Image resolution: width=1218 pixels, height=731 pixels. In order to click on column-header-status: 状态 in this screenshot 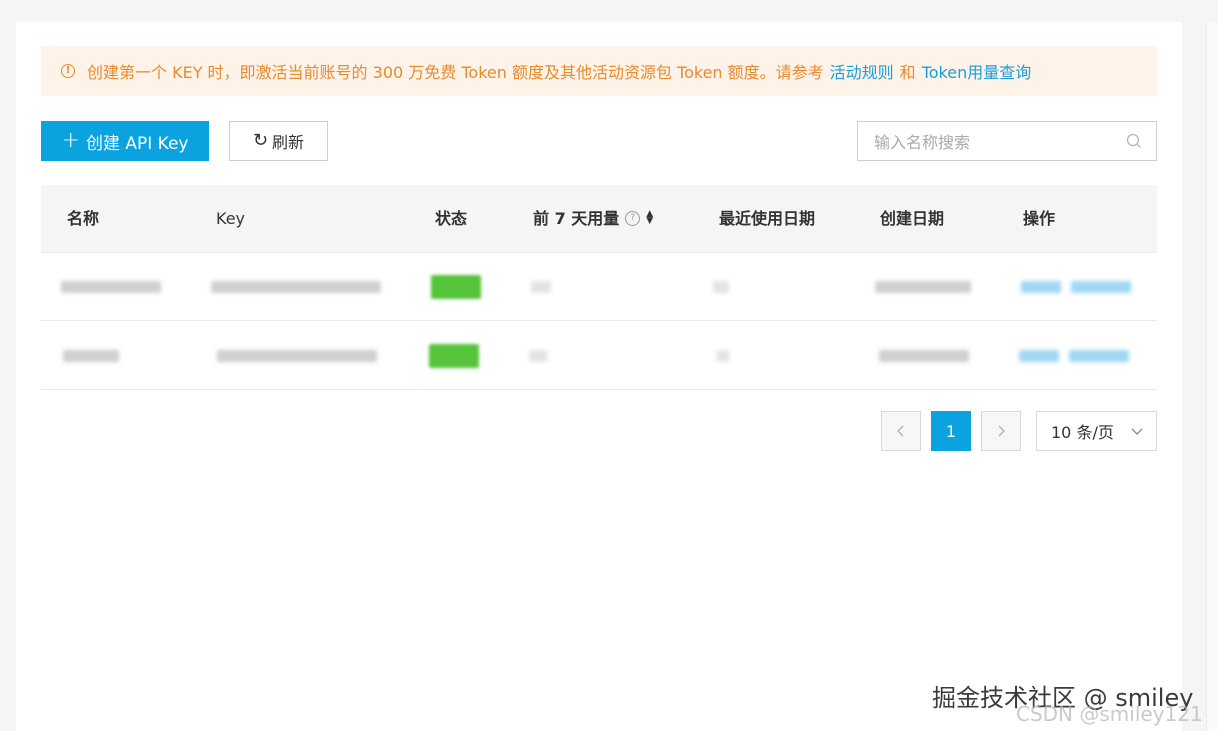, I will do `click(451, 218)`.